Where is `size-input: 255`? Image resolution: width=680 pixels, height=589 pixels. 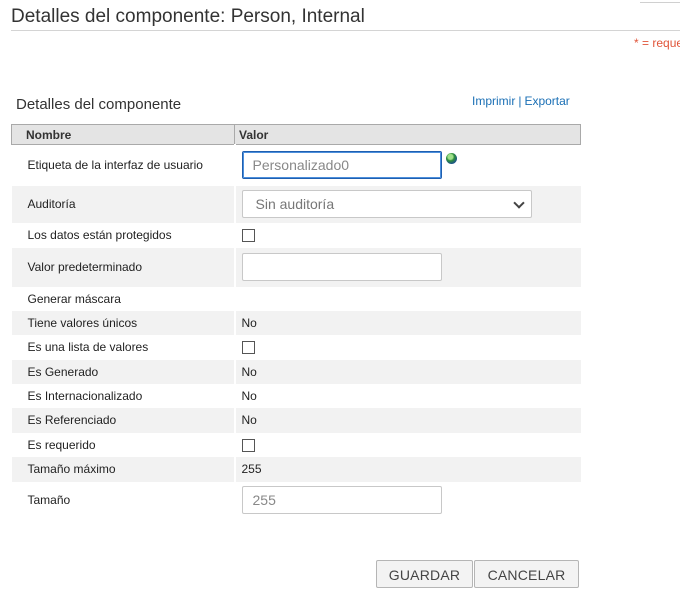
size-input: 255 is located at coordinates (341, 500).